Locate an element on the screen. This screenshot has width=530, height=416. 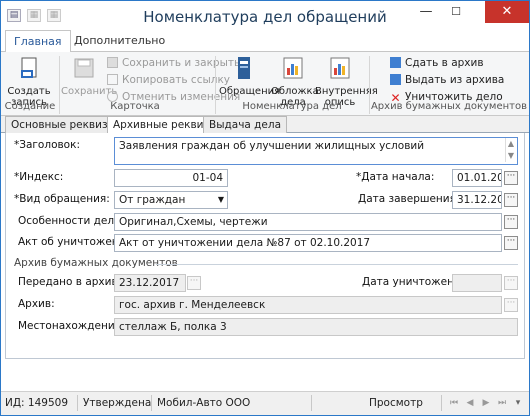
vid-select: От граждан ▼ is located at coordinates (171, 200).